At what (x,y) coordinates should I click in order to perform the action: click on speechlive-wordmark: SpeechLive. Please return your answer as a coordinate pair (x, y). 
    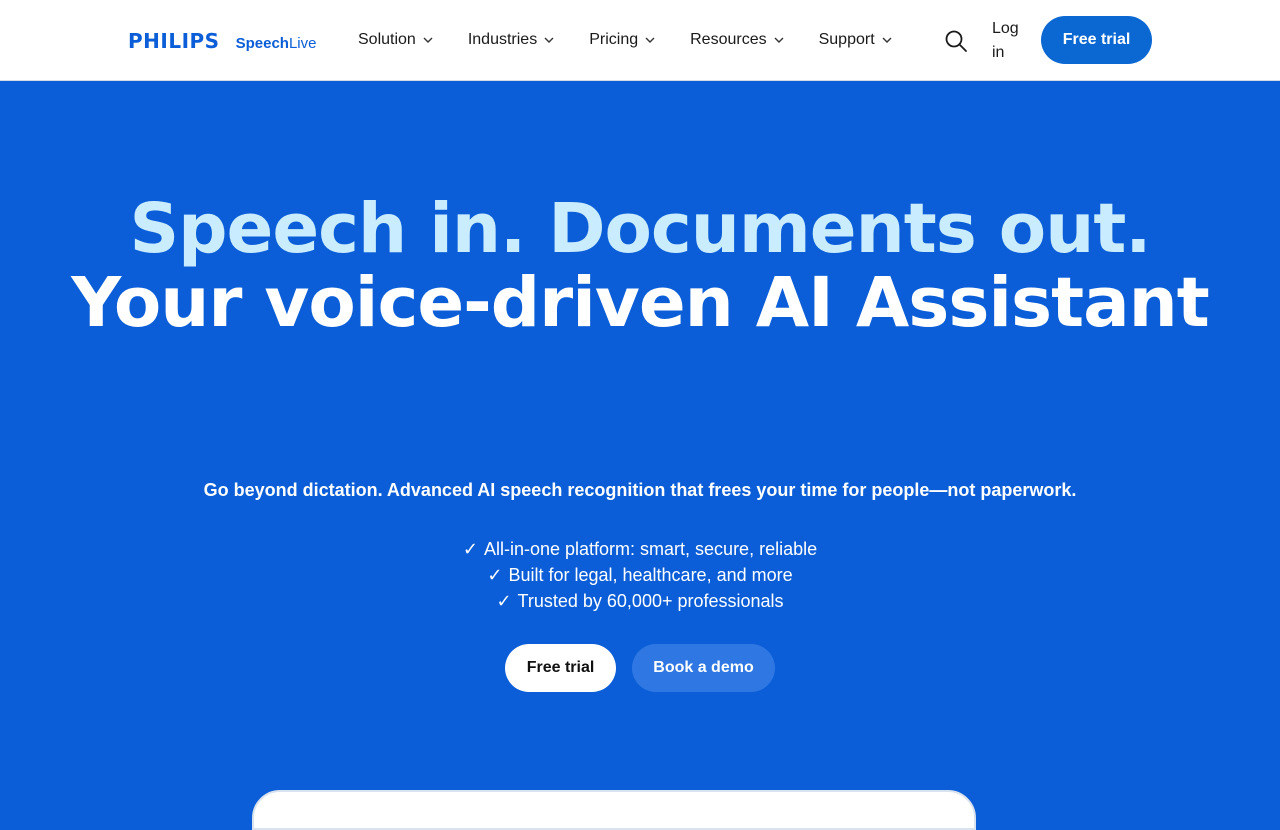
    Looking at the image, I should click on (276, 43).